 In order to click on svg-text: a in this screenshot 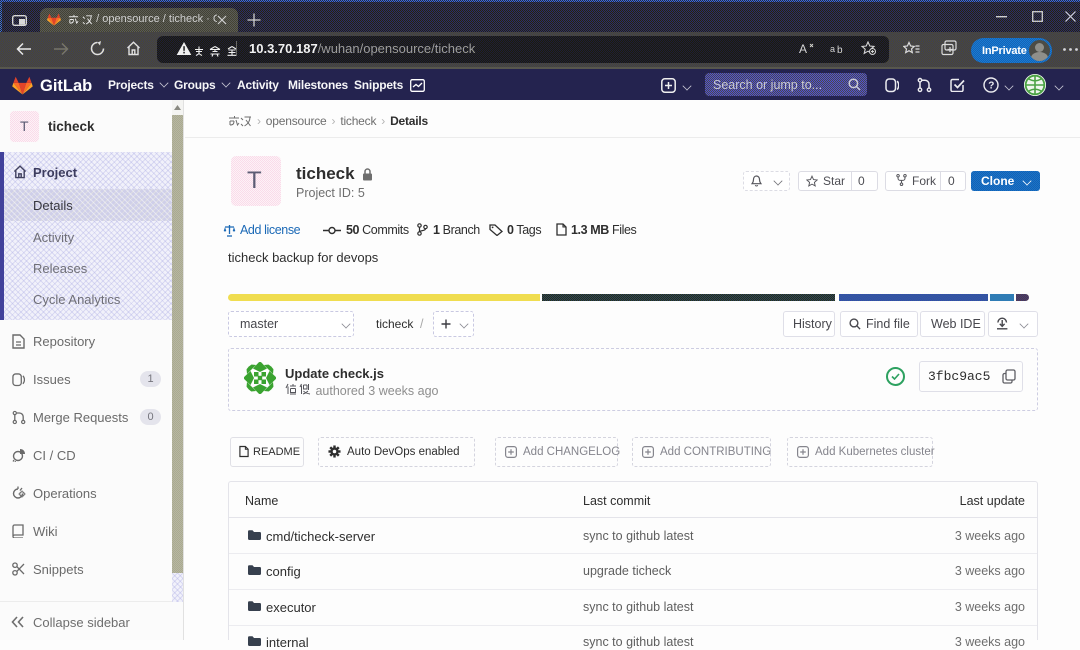, I will do `click(832, 49)`.